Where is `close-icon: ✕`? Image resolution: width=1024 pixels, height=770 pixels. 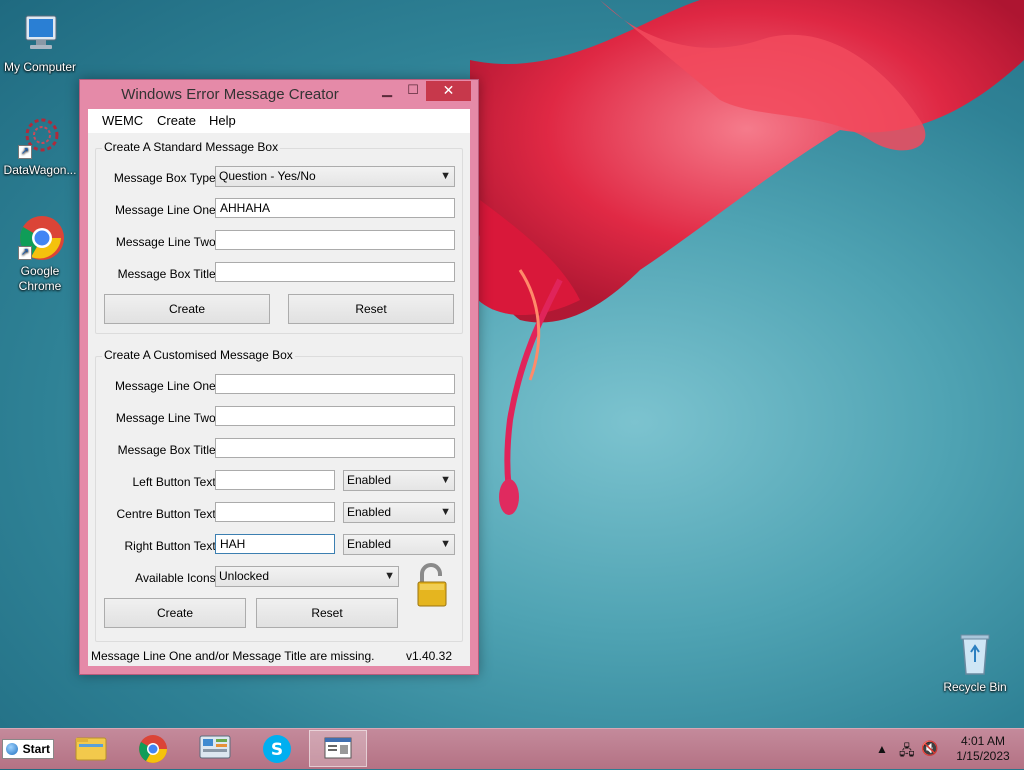
close-icon: ✕ is located at coordinates (448, 90).